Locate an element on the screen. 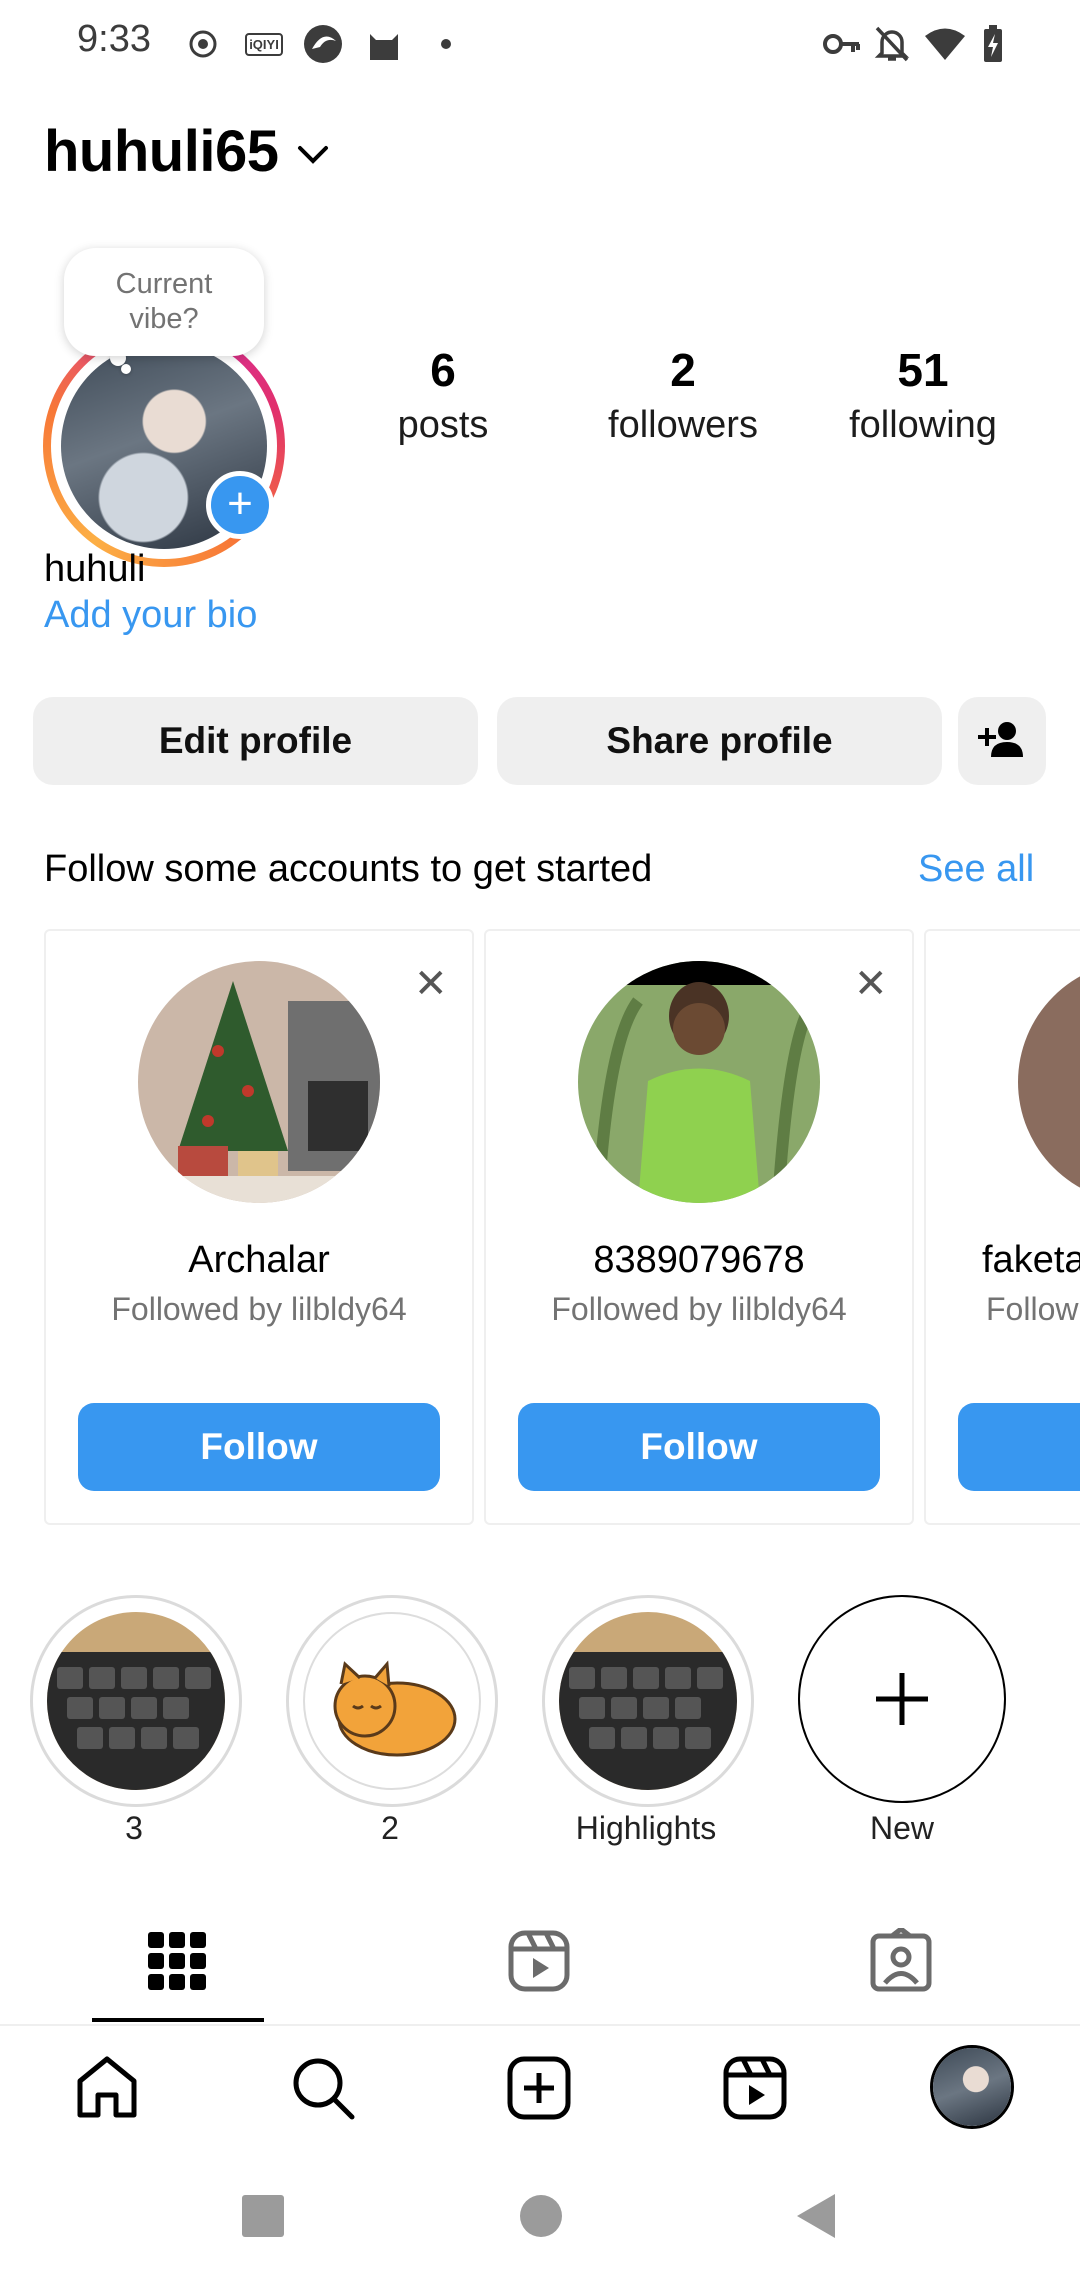 This screenshot has width=1080, height=2280. vibe-bubble-dot is located at coordinates (126, 369).